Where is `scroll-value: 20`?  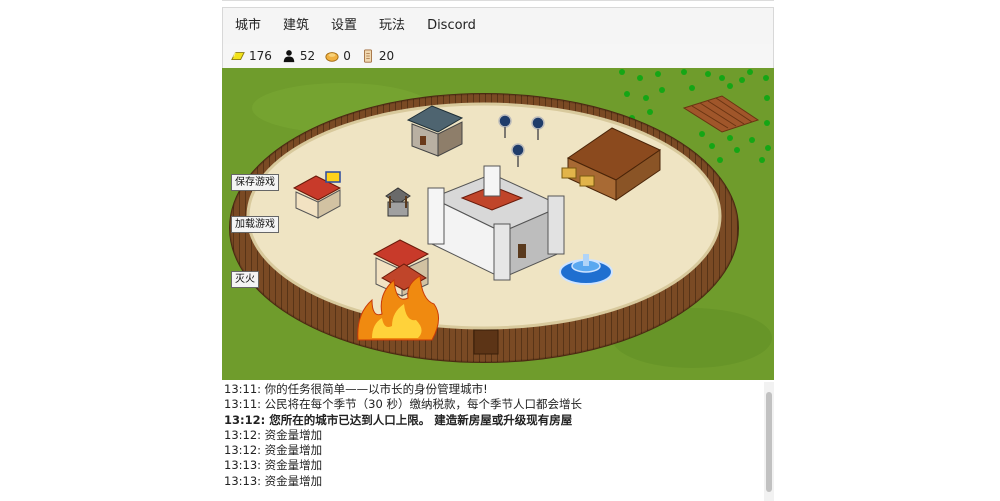 scroll-value: 20 is located at coordinates (386, 56).